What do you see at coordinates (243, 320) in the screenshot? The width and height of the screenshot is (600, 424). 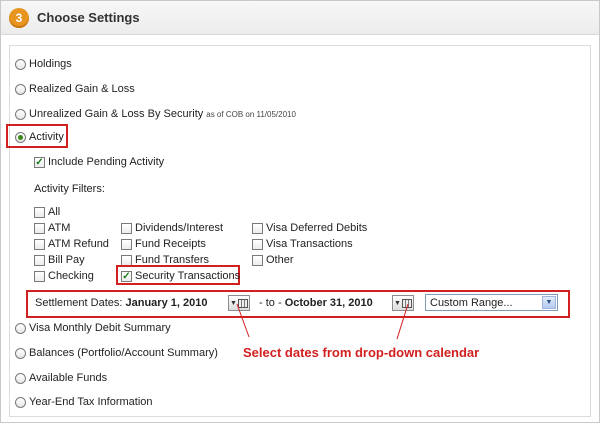 I see `pointer-line-from` at bounding box center [243, 320].